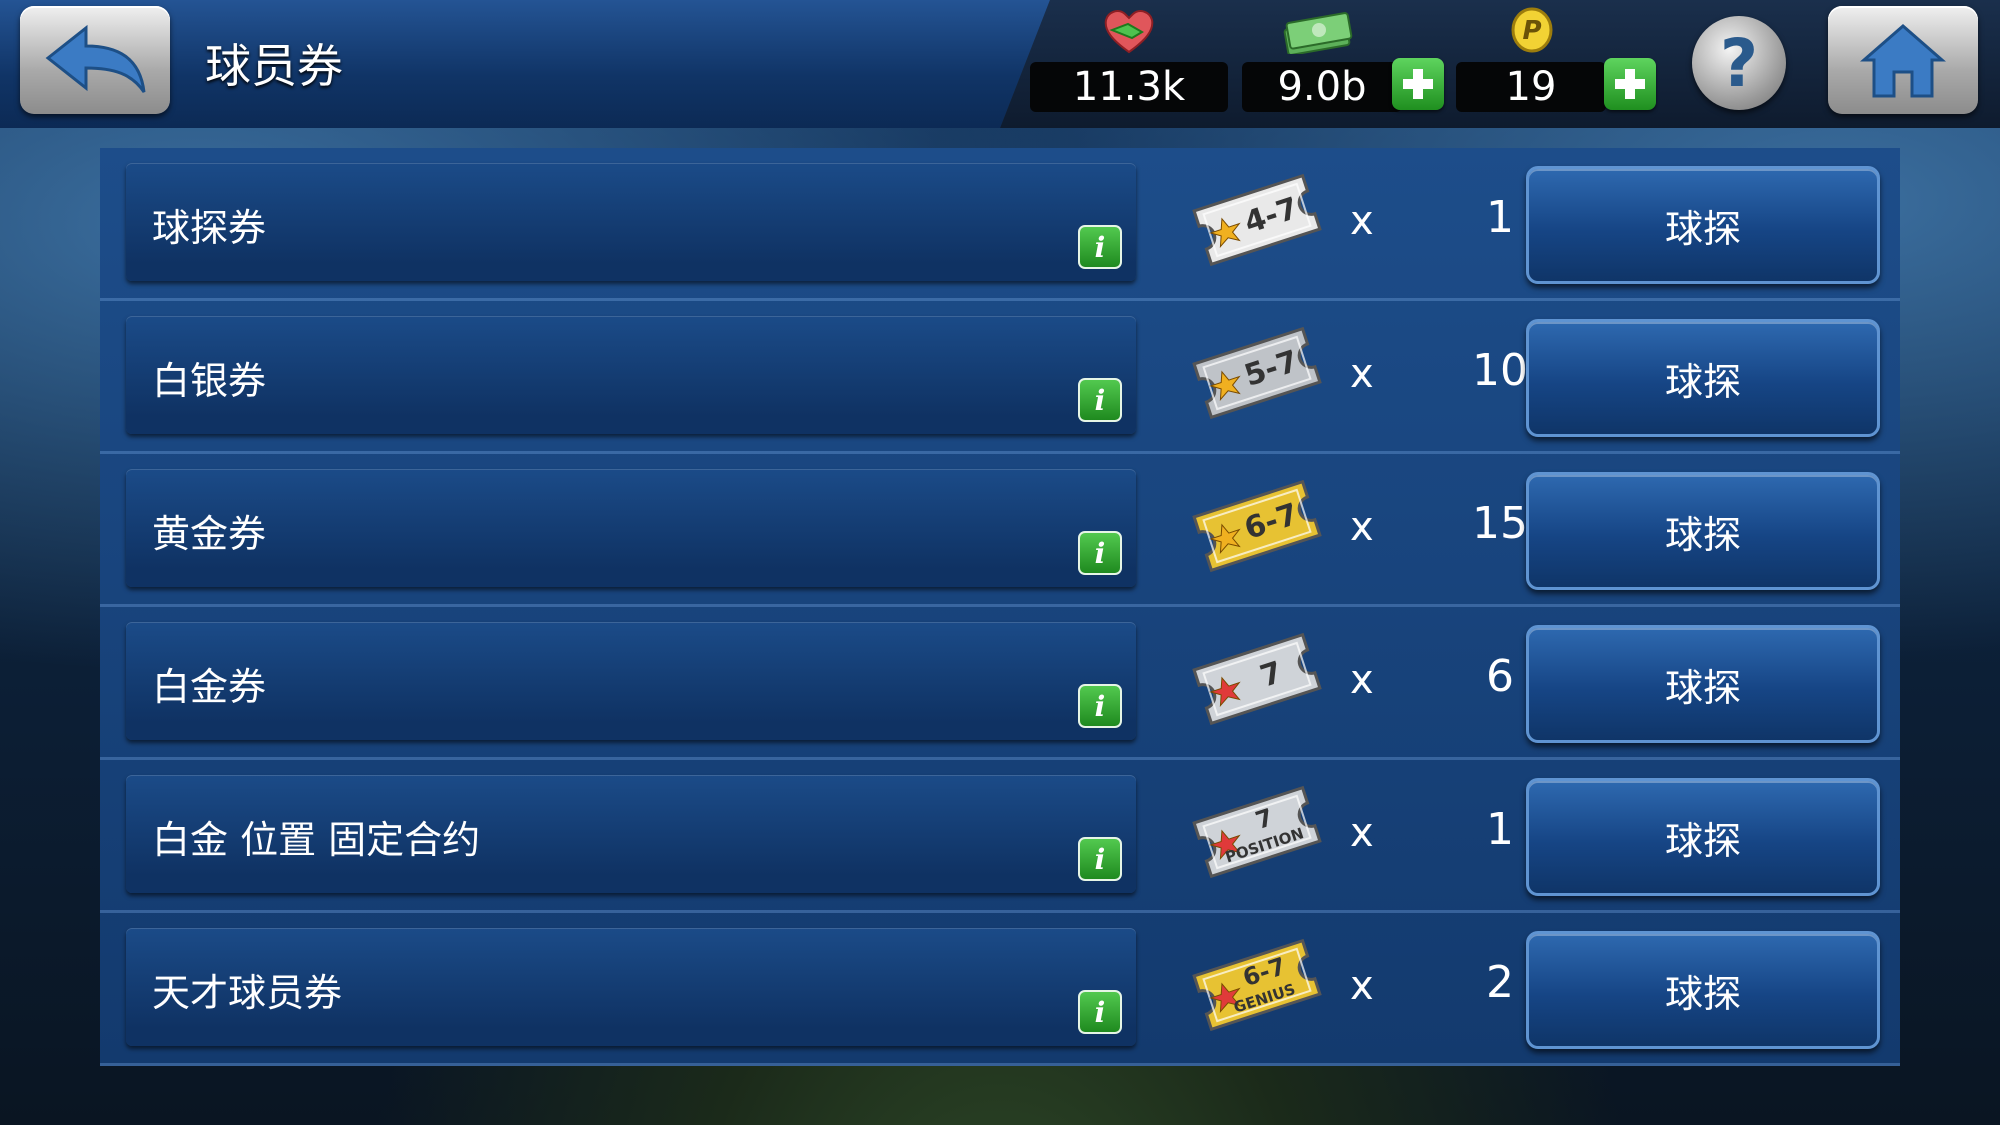 The height and width of the screenshot is (1125, 2000). Describe the element at coordinates (1322, 87) in the screenshot. I see `money-value: 9.0b` at that location.